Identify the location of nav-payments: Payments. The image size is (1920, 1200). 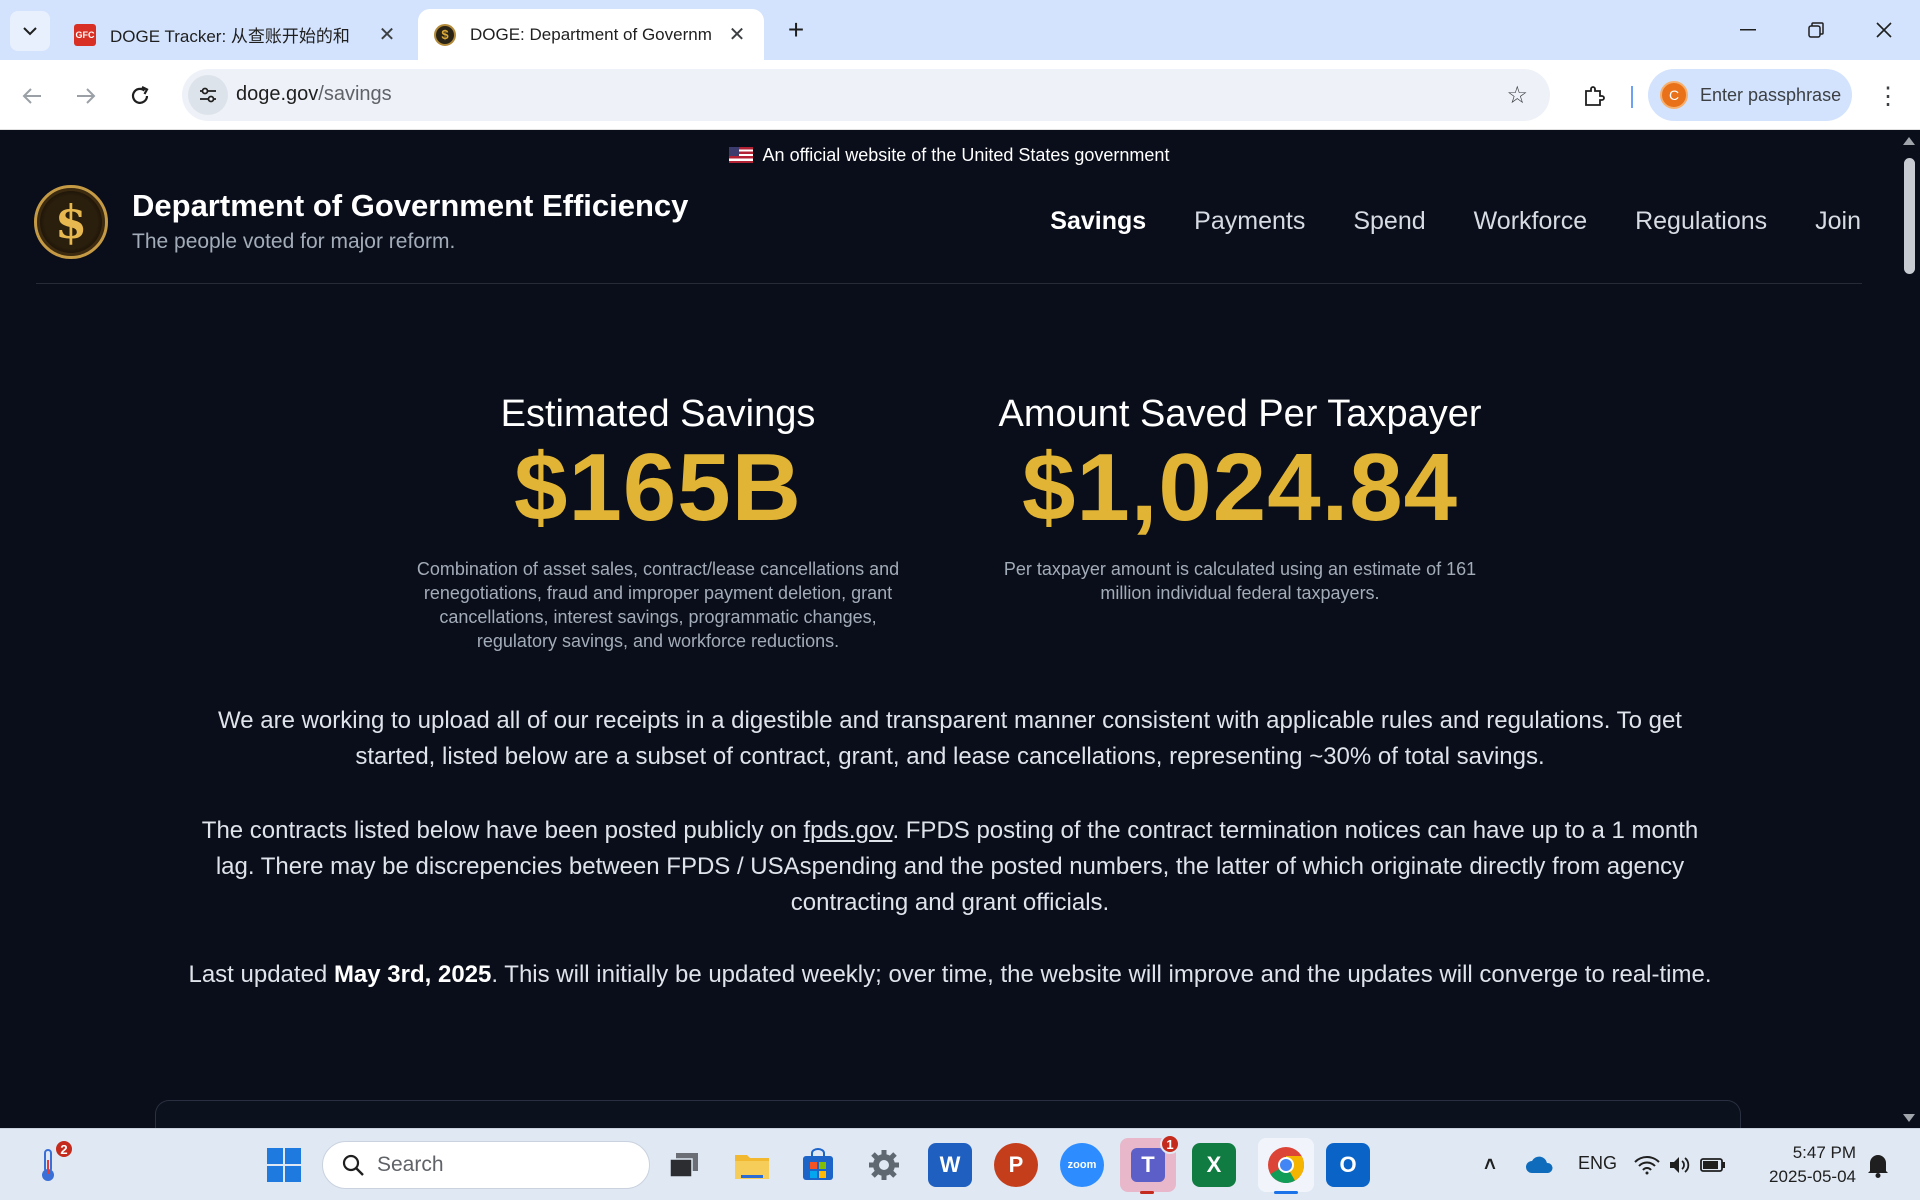
(1249, 221).